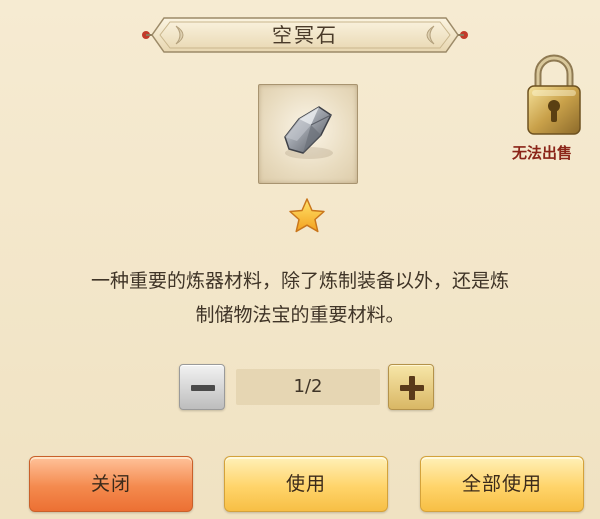  Describe the element at coordinates (111, 484) in the screenshot. I see `close-button: 关闭` at that location.